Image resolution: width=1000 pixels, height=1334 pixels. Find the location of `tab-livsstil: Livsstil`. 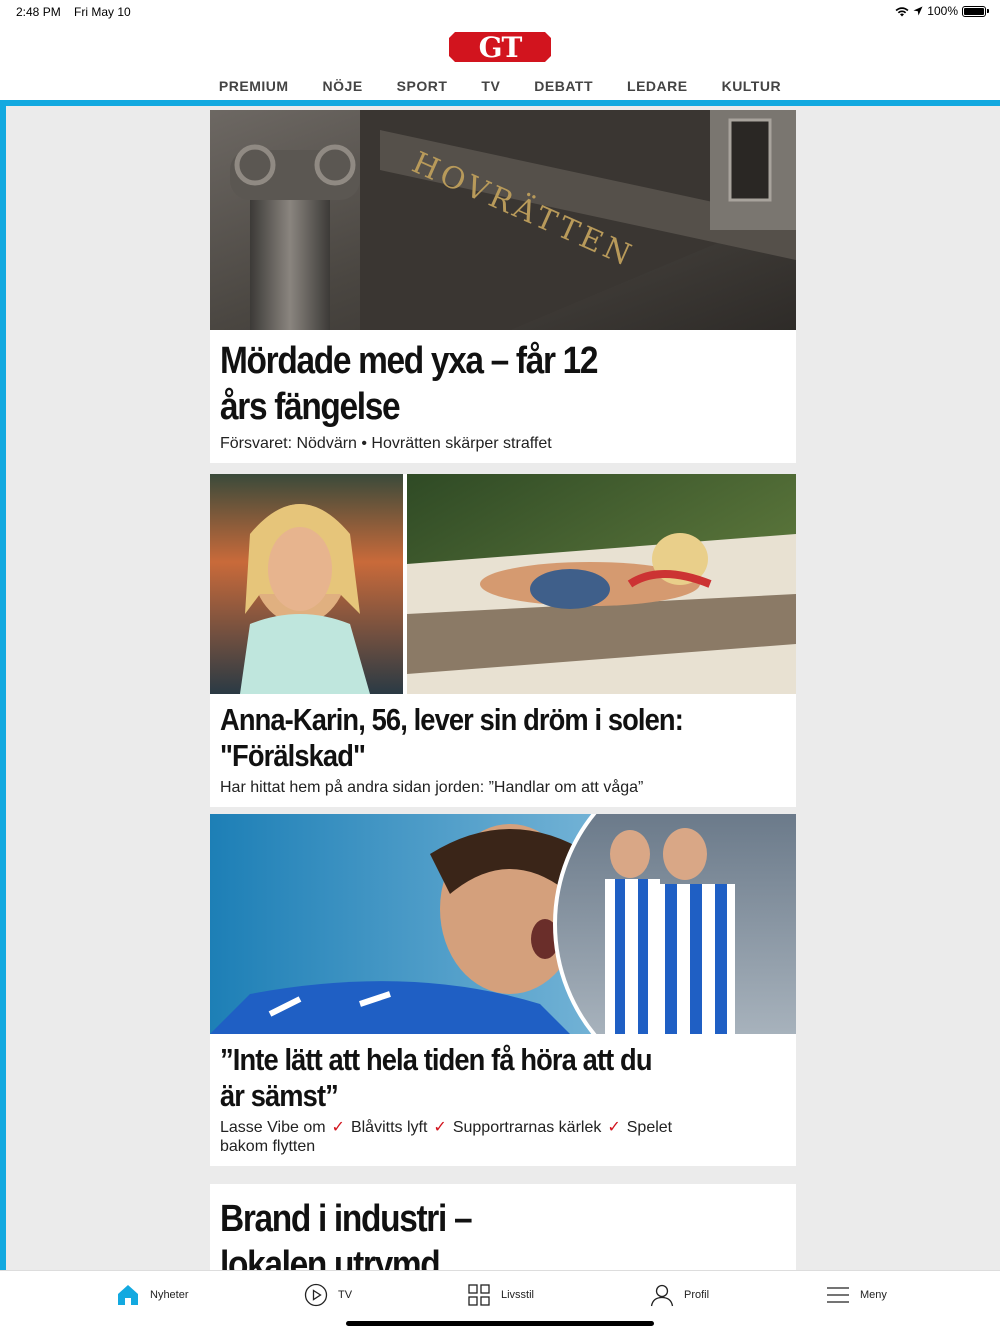

tab-livsstil: Livsstil is located at coordinates (500, 1295).